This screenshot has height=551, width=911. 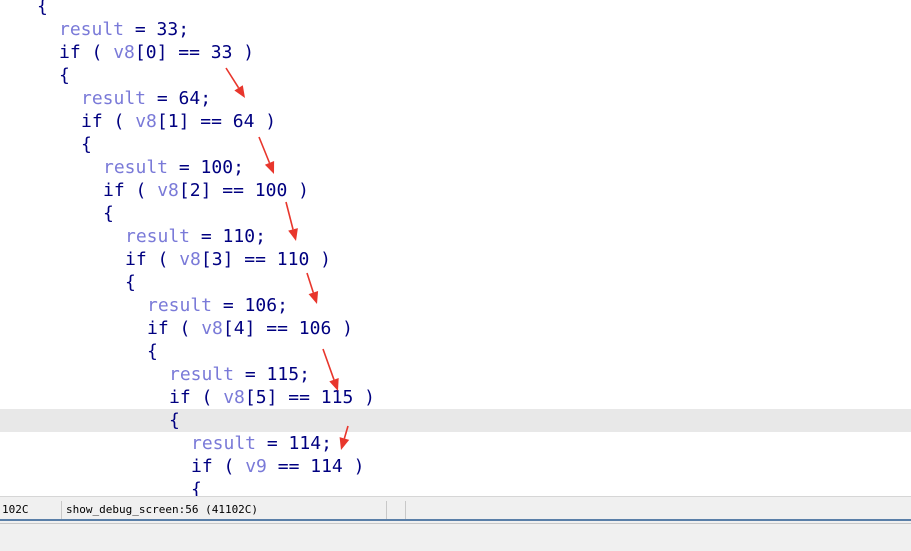 I want to click on code-text: result = 114;, so click(x=261, y=443).